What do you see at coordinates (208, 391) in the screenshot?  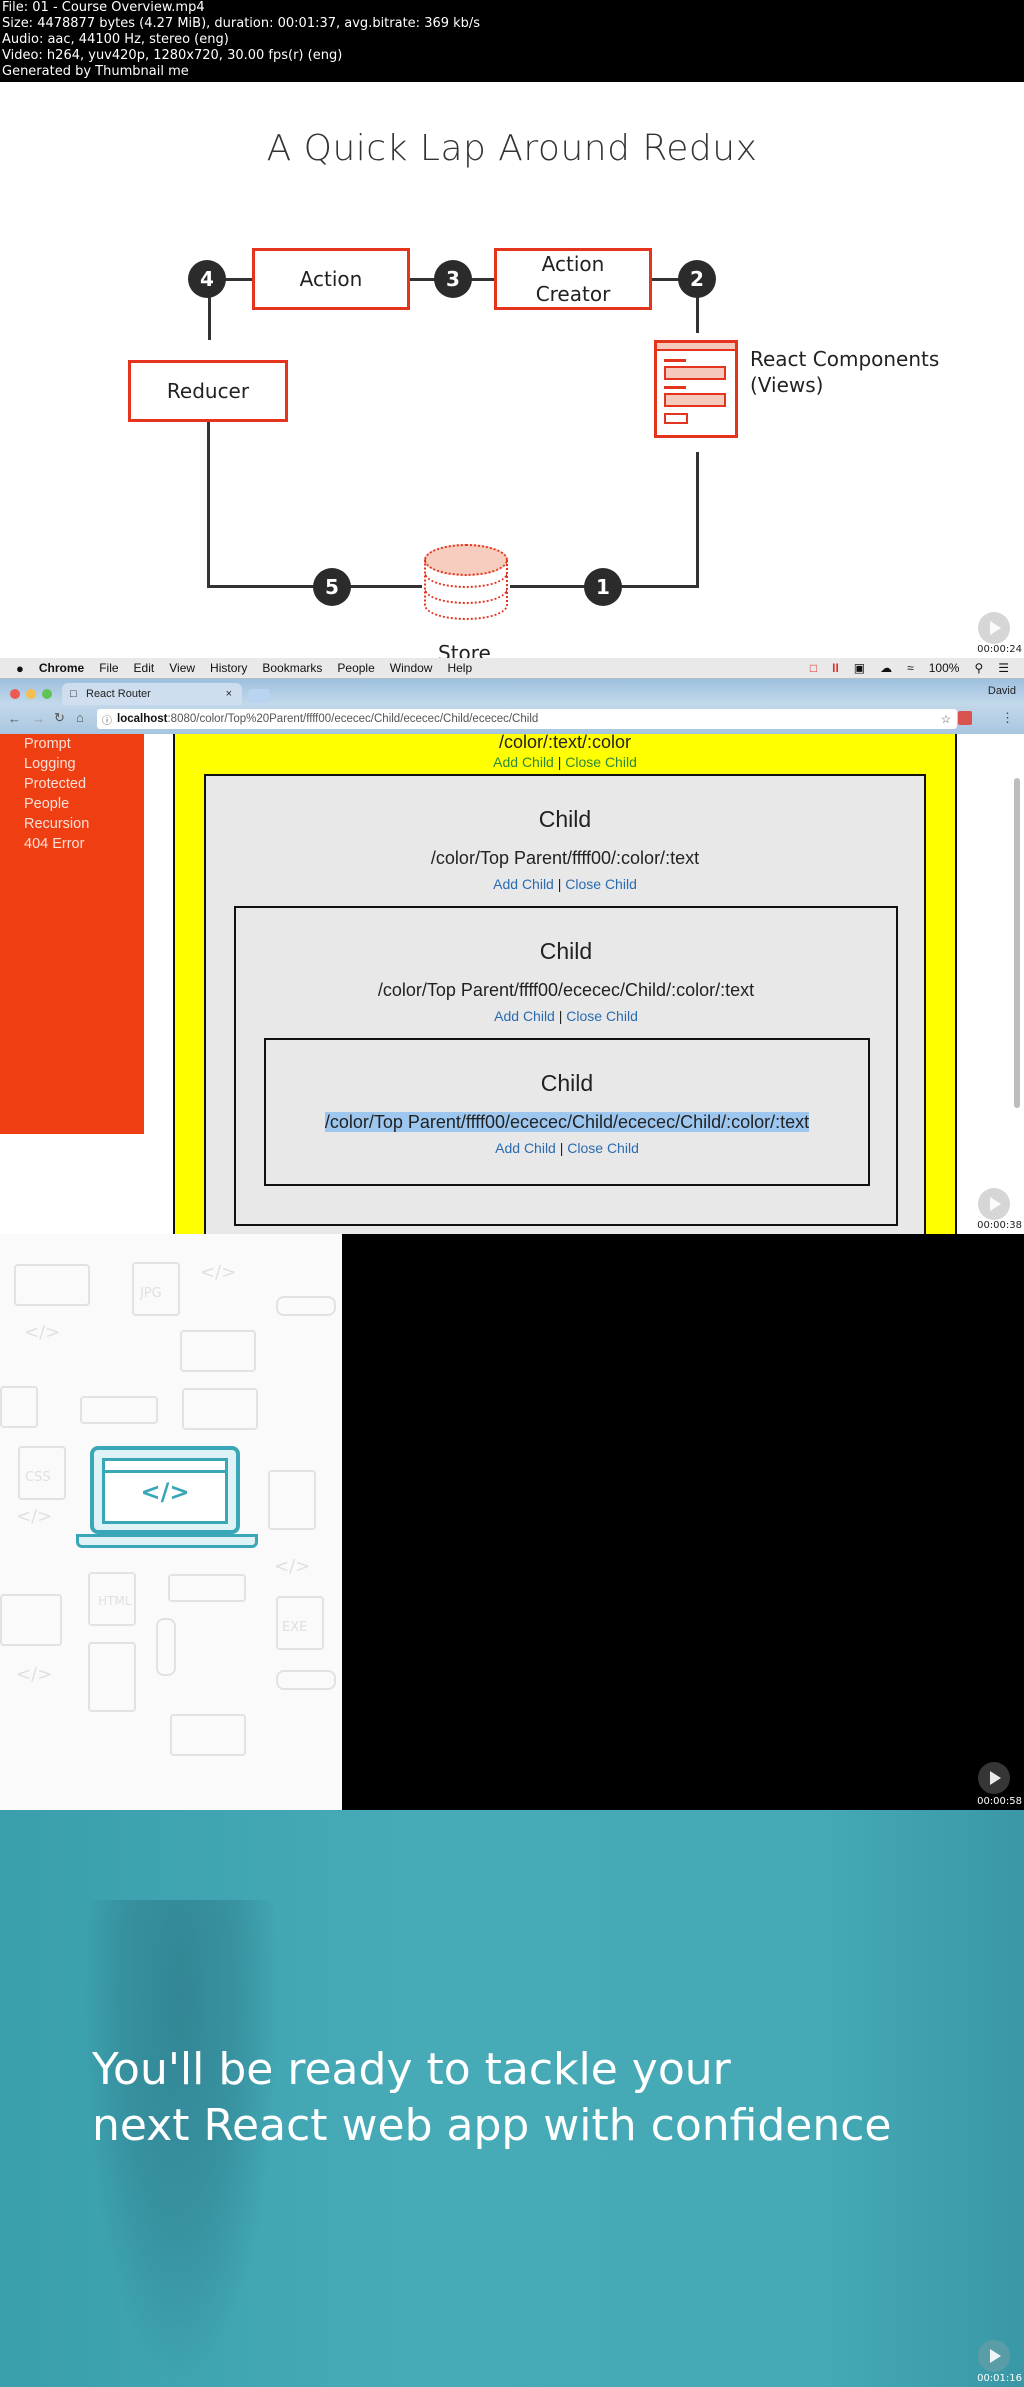 I see `reducer-box: Reducer` at bounding box center [208, 391].